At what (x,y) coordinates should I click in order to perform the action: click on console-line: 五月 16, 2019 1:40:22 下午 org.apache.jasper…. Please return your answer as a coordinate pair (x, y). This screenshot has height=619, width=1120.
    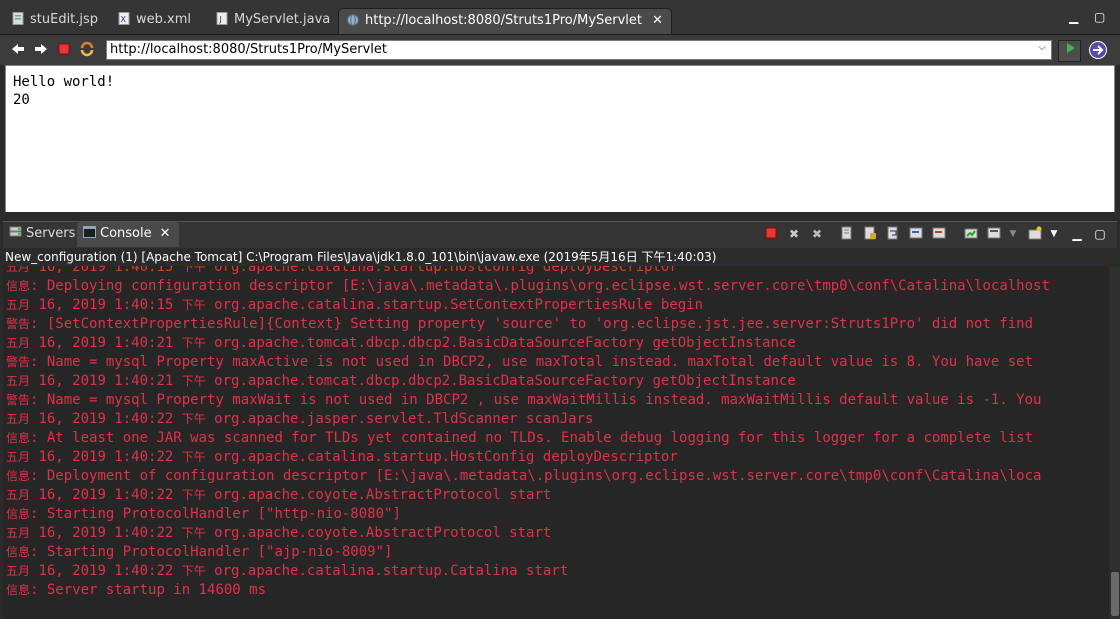
    Looking at the image, I should click on (528, 419).